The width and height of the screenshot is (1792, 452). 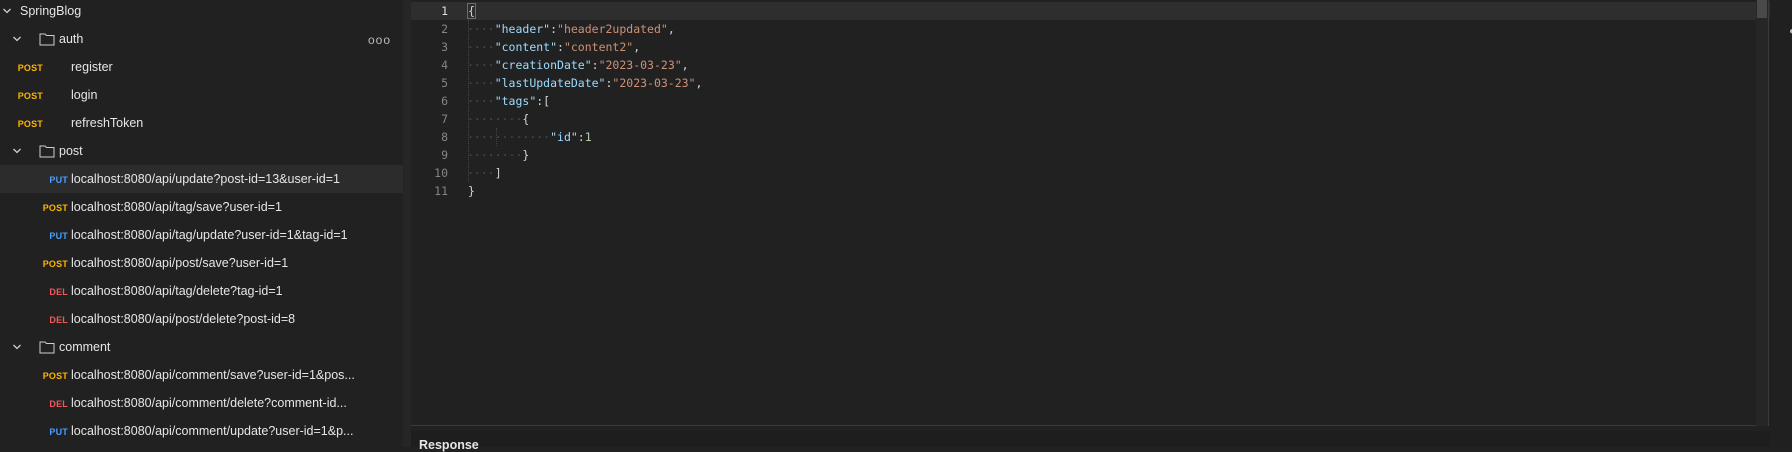 I want to click on request-item: POST login, so click(x=201, y=95).